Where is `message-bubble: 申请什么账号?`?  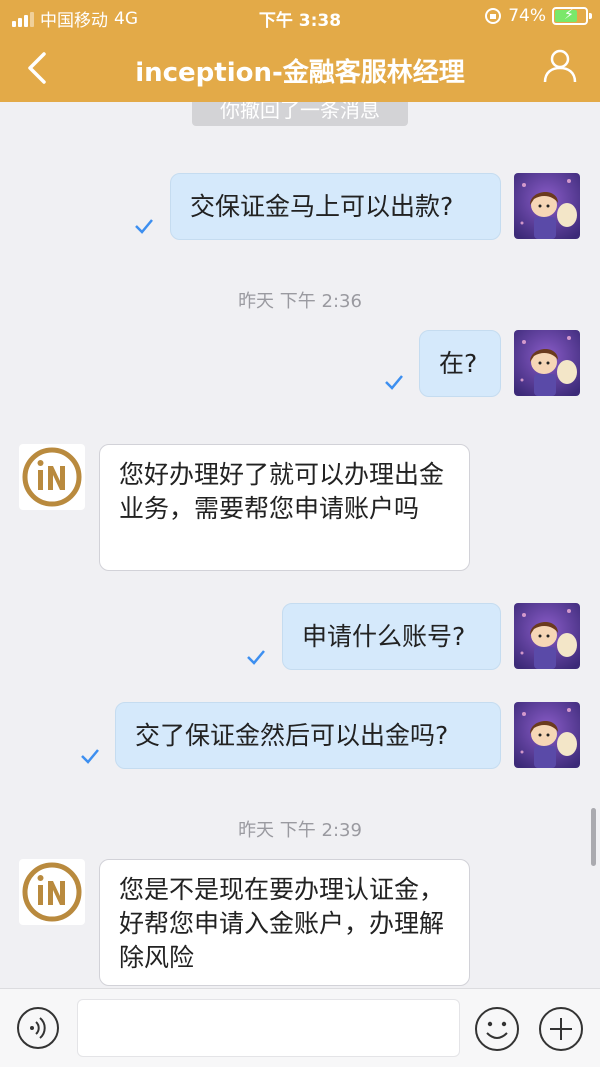
message-bubble: 申请什么账号? is located at coordinates (391, 636).